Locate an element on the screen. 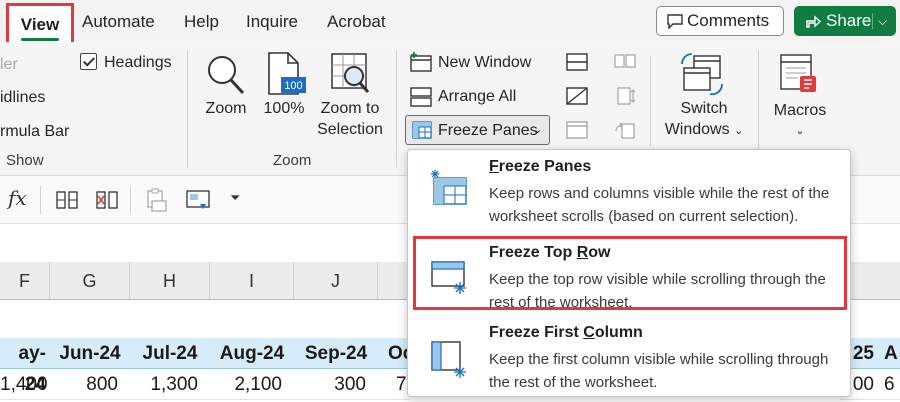  chevron-down-icon: ⌵ is located at coordinates (882, 21).